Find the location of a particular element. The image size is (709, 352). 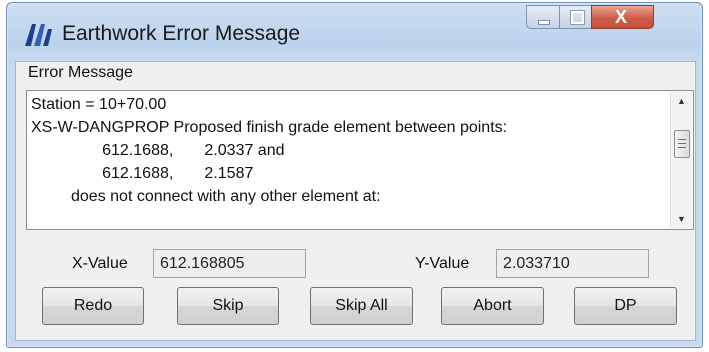

message-line: 612.1688, 2.1587 is located at coordinates (142, 173).